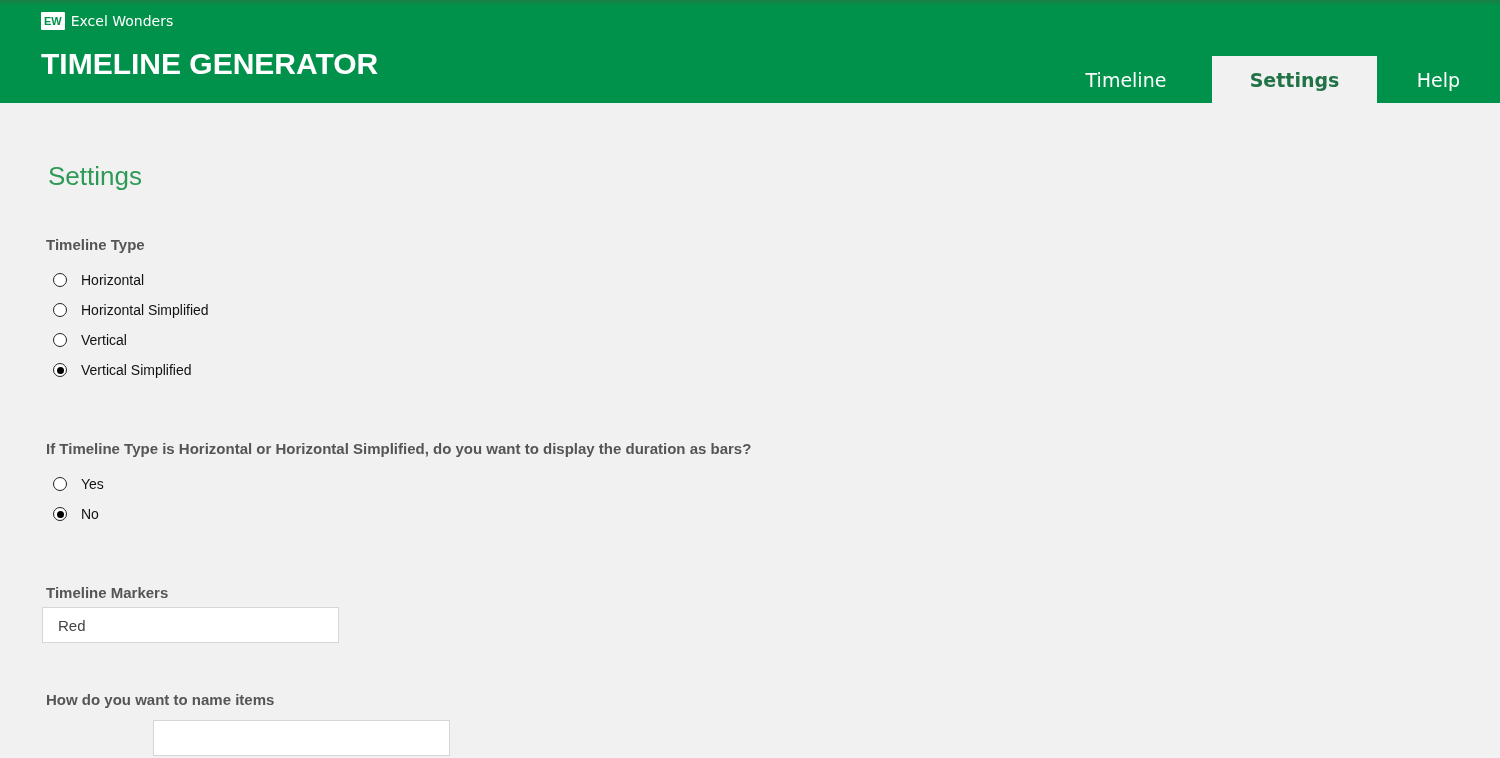 The width and height of the screenshot is (1500, 758). Describe the element at coordinates (92, 484) in the screenshot. I see `radio-label: Yes` at that location.